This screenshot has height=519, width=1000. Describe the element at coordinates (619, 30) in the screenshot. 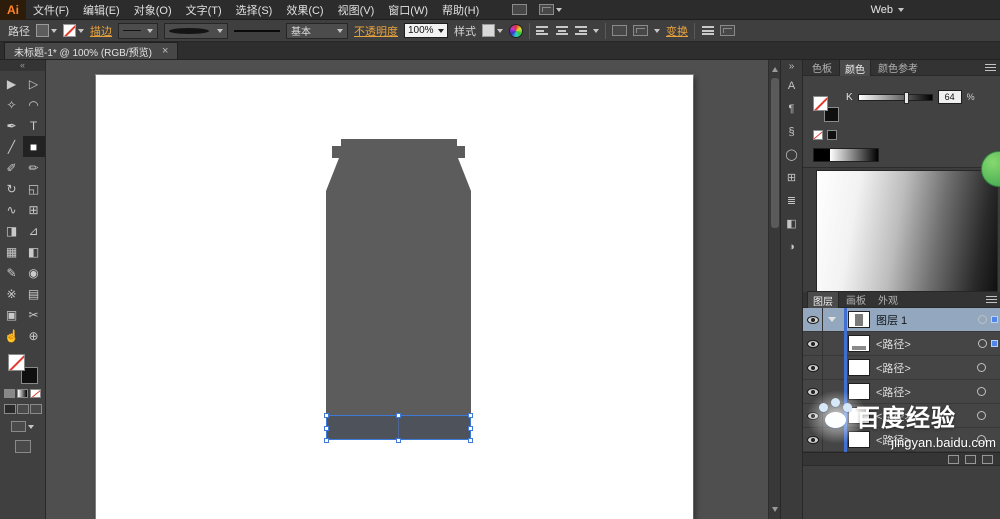

I see `shape-mode-icon` at that location.